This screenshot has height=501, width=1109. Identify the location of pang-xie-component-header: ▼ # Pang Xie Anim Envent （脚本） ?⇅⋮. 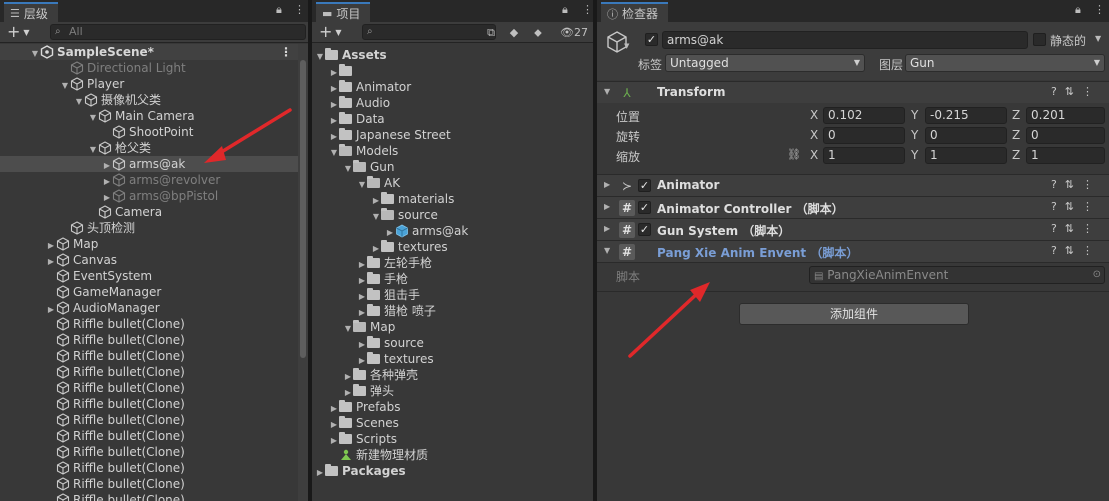
(853, 251).